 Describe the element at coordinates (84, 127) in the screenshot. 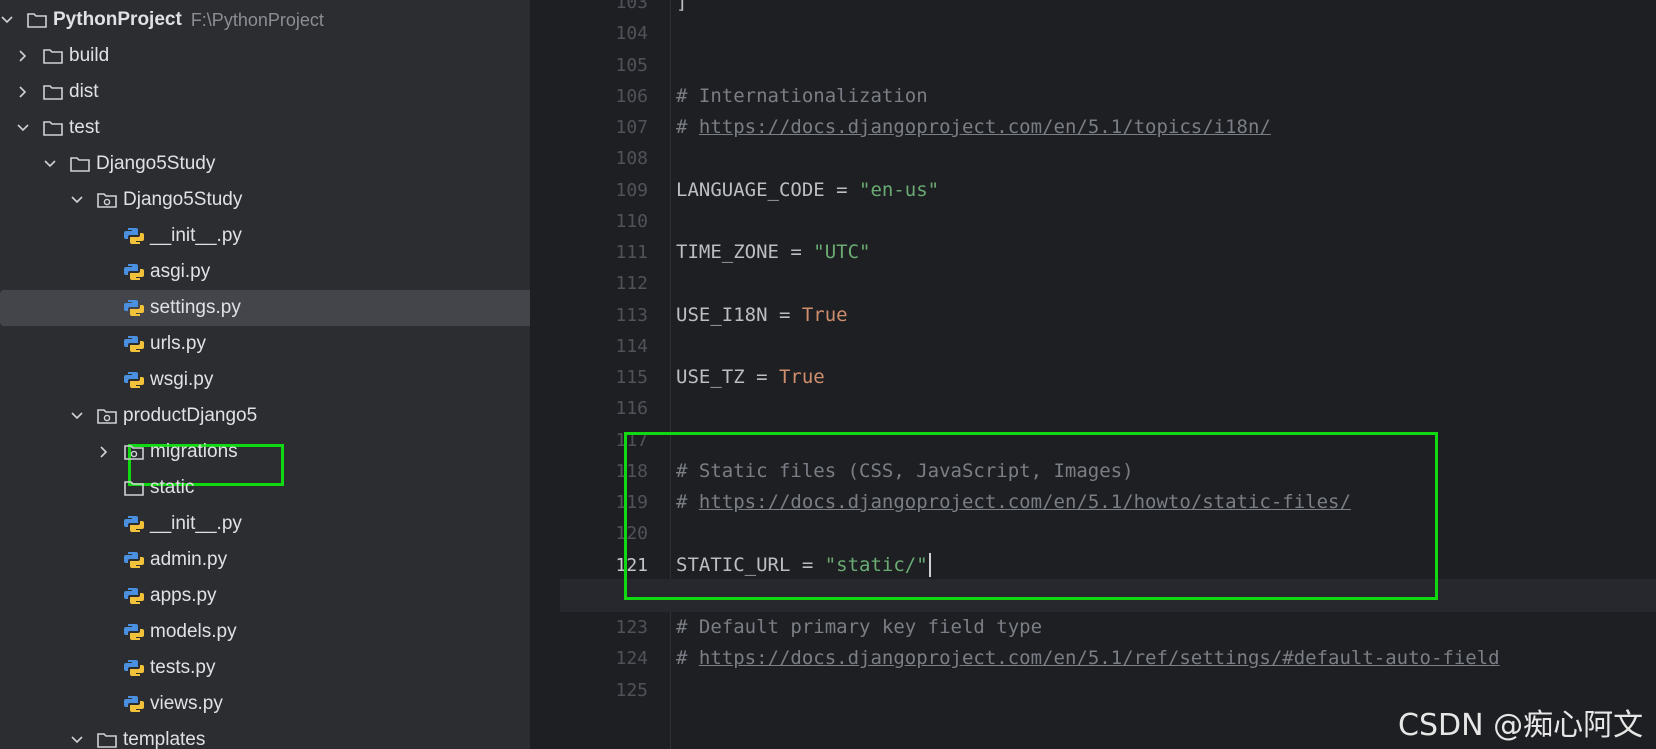

I see `tree-item-label: test` at that location.